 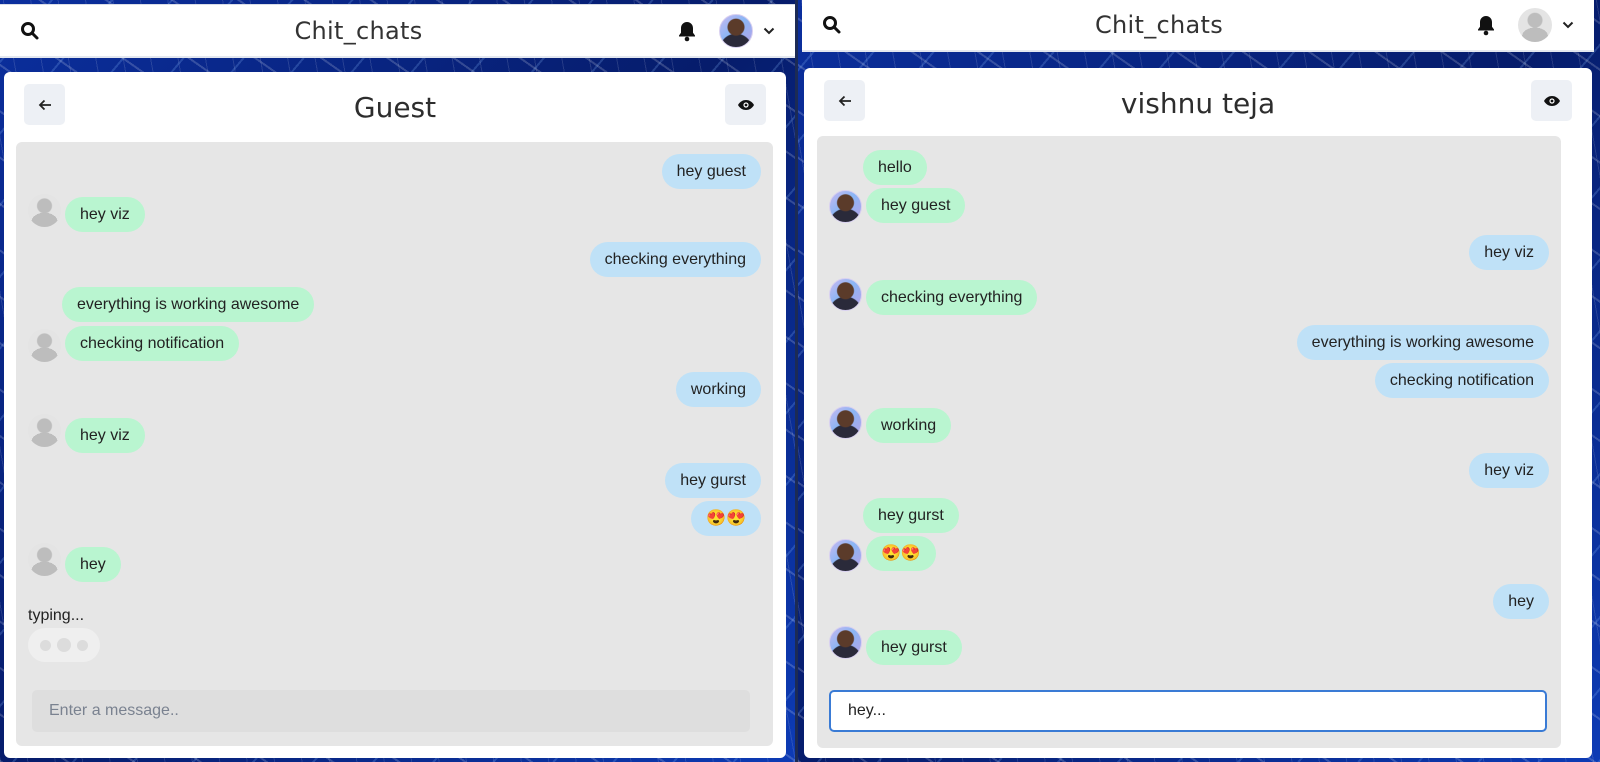 I want to click on chat-header: Guest, so click(x=395, y=107).